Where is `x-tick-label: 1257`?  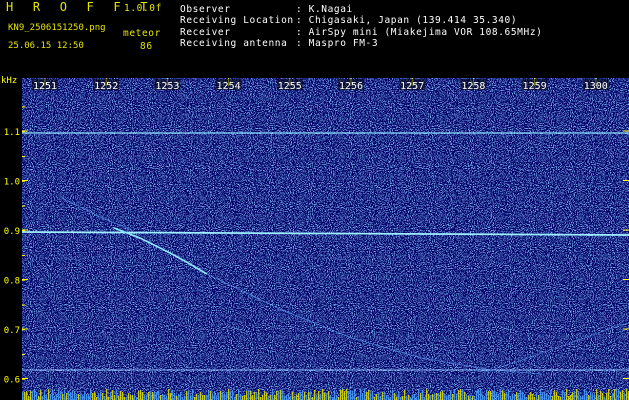 x-tick-label: 1257 is located at coordinates (412, 86).